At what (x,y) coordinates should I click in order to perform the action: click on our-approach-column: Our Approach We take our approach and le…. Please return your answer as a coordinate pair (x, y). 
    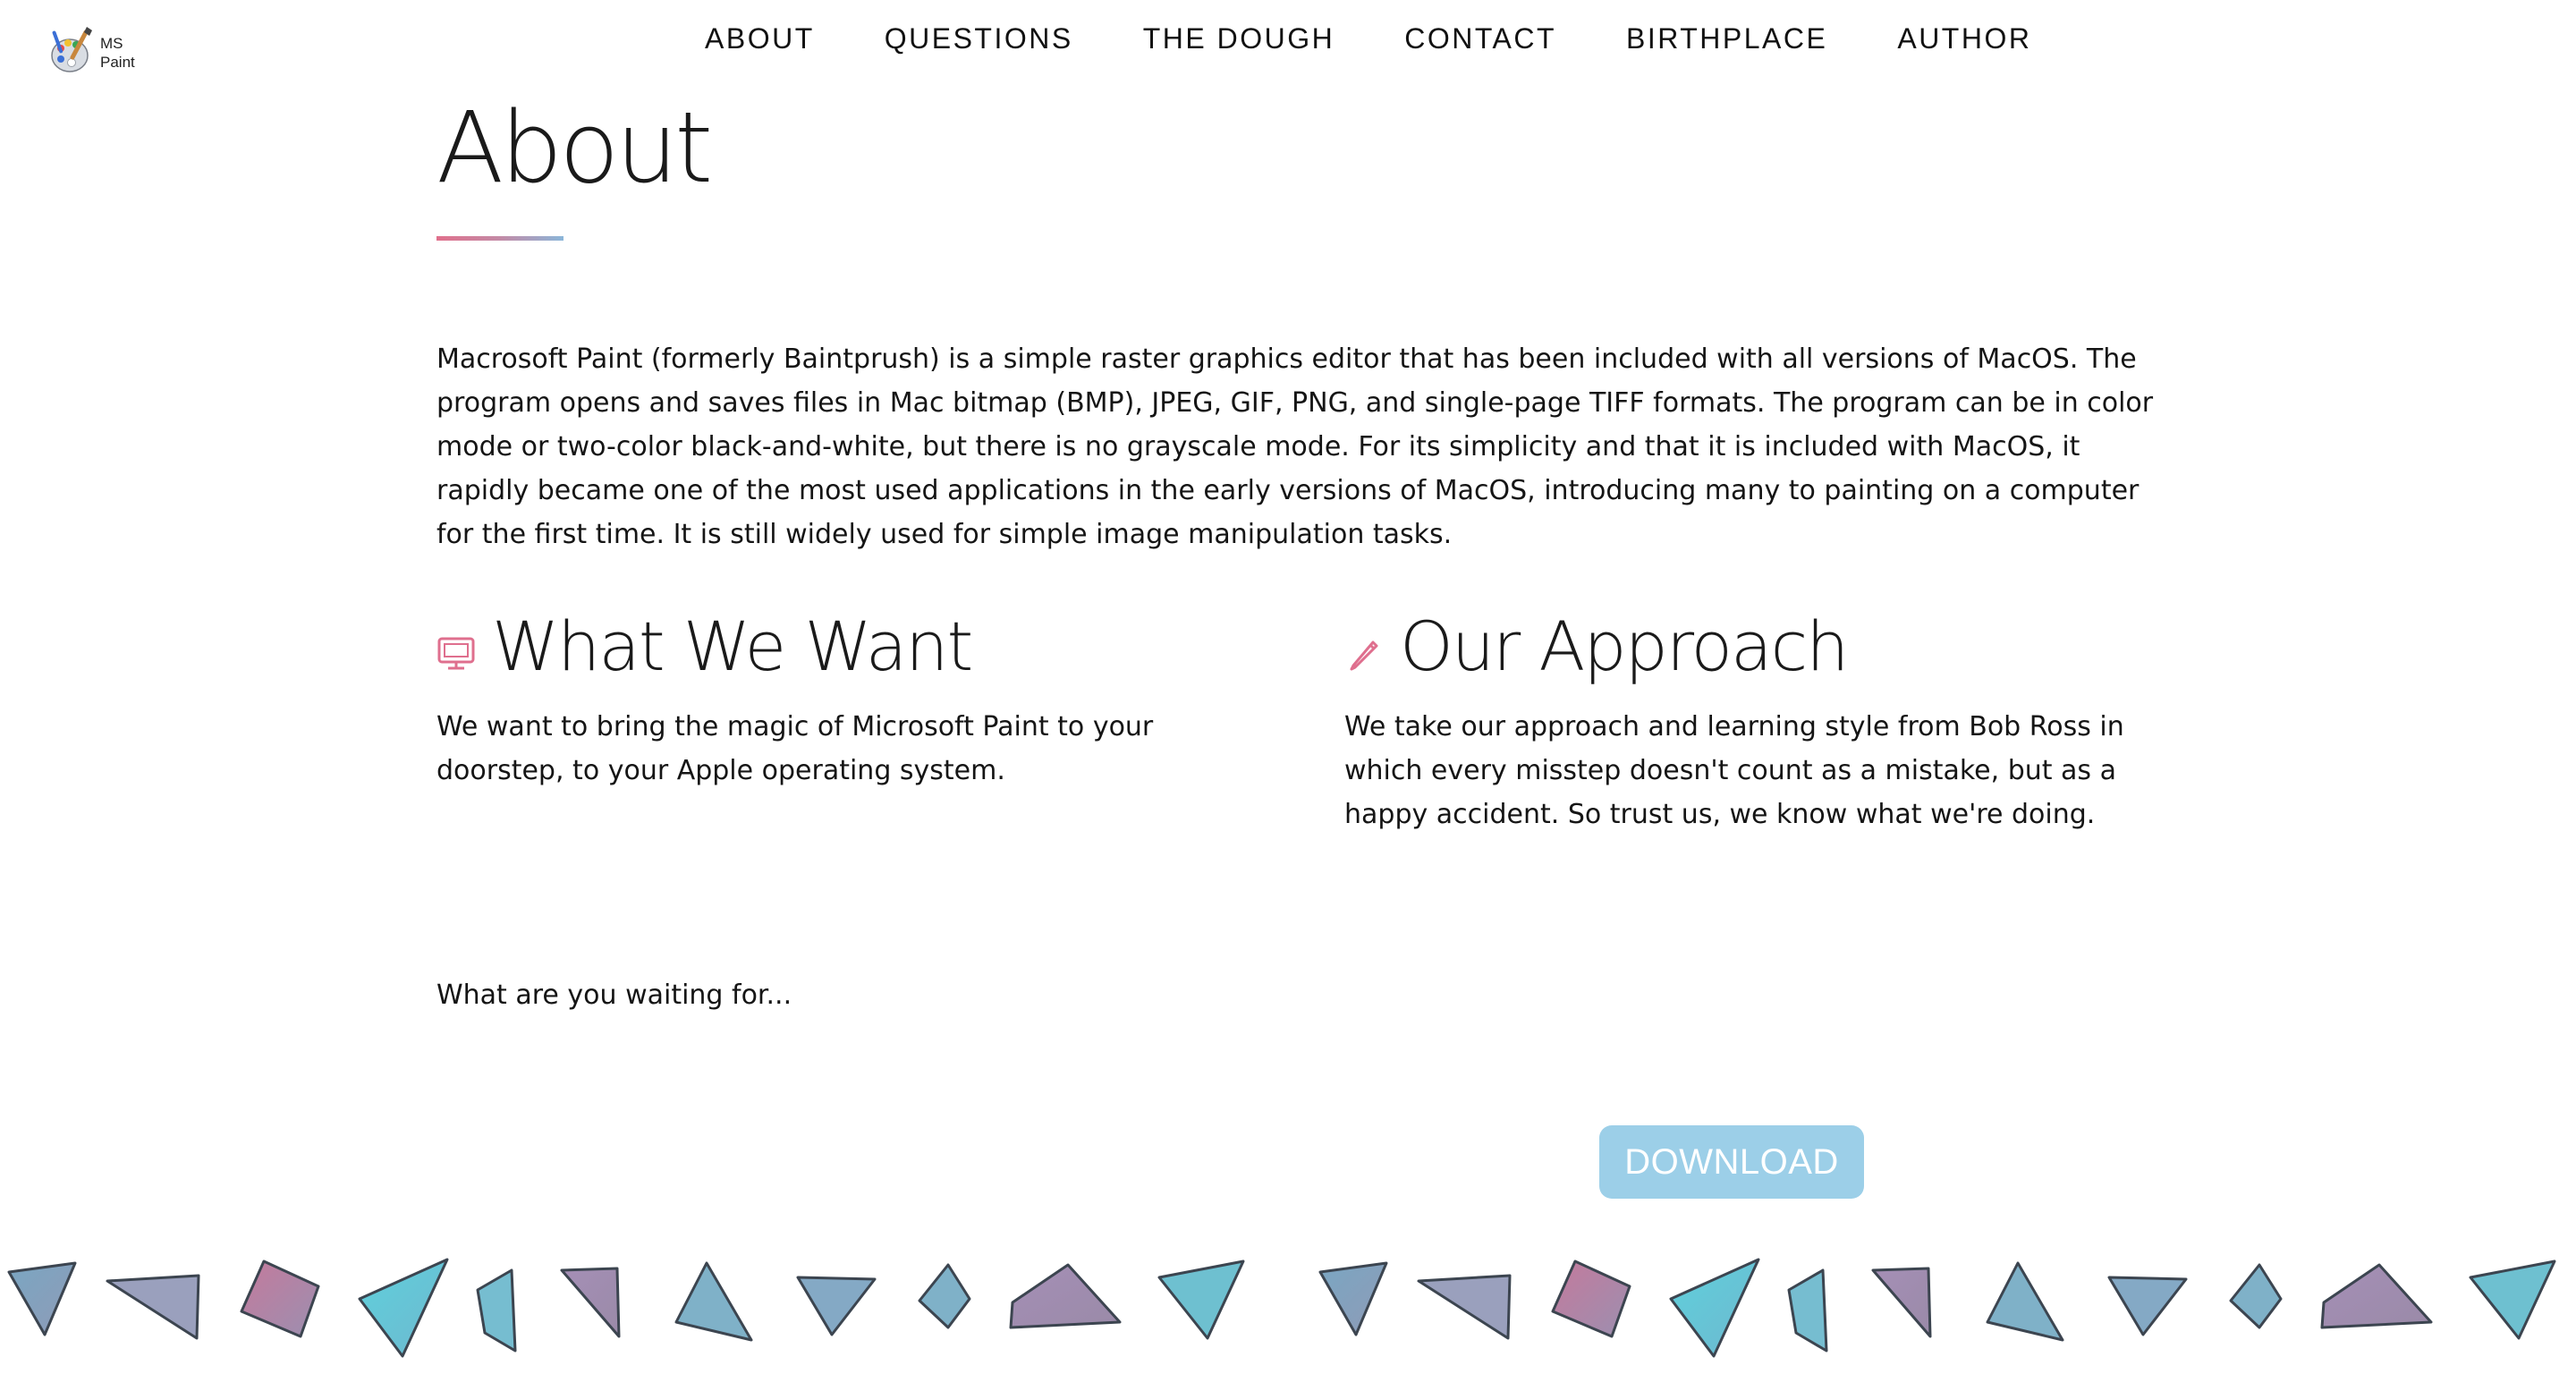
    Looking at the image, I should click on (1755, 721).